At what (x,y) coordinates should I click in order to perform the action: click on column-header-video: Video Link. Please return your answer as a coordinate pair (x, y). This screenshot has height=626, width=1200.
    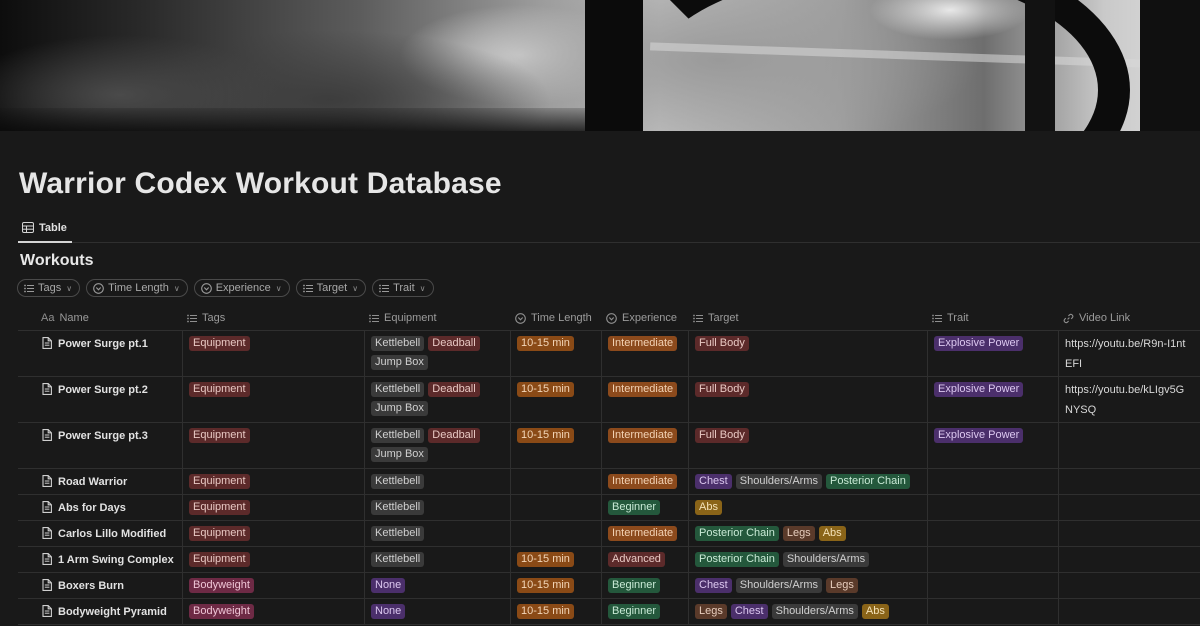
    Looking at the image, I should click on (1129, 318).